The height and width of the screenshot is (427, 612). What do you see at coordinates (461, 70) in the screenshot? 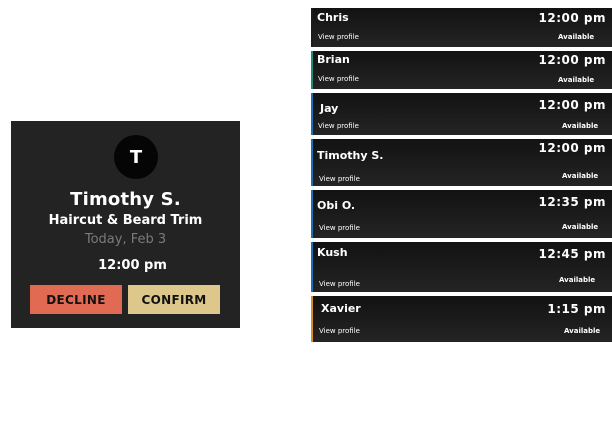
I see `barber-row: Brian View profile 12:00 pm Available` at bounding box center [461, 70].